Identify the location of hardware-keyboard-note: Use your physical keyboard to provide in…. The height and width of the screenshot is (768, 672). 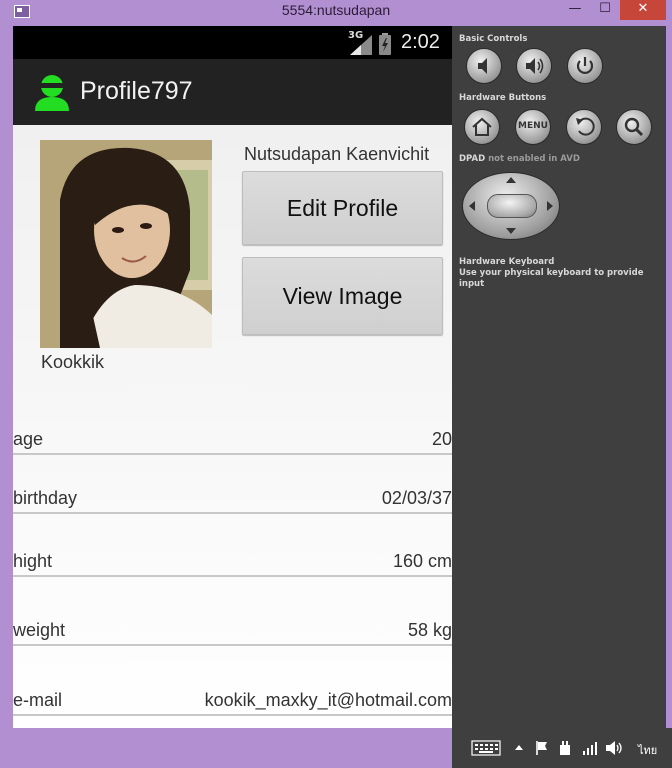
(551, 278).